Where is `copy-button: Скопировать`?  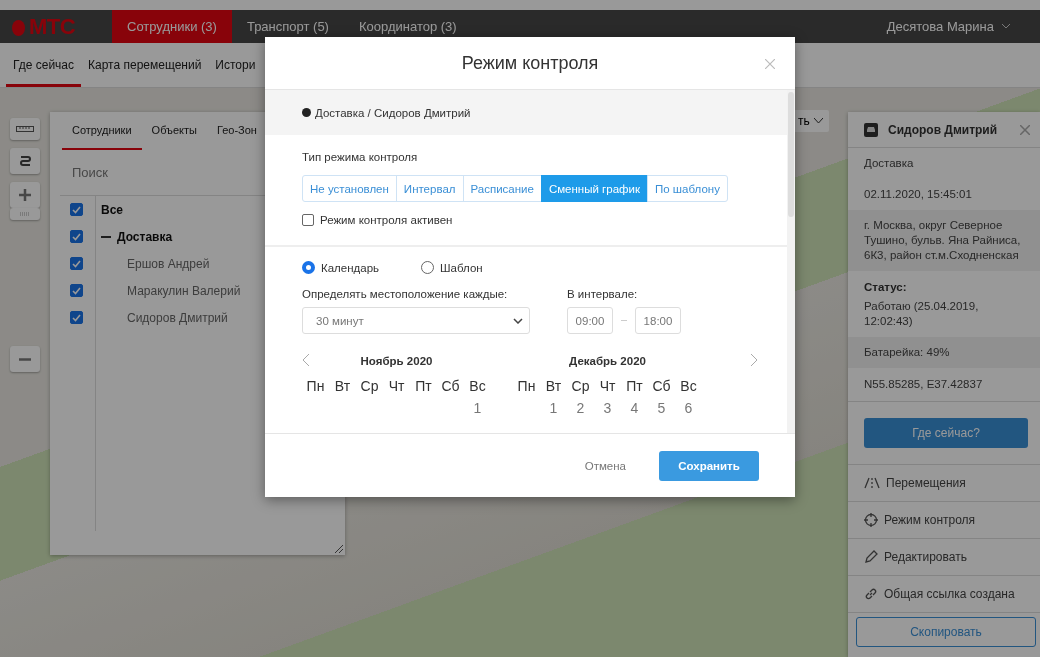
copy-button: Скопировать is located at coordinates (946, 632).